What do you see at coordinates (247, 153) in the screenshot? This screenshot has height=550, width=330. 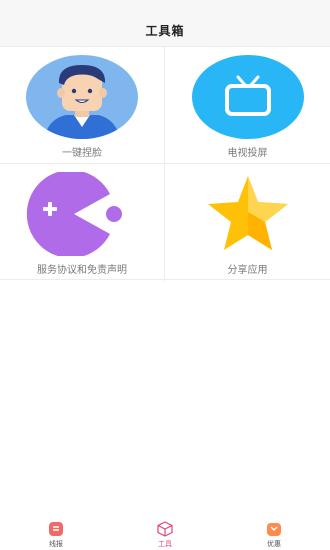 I see `tool-label-tv-cast: 电视投屏` at bounding box center [247, 153].